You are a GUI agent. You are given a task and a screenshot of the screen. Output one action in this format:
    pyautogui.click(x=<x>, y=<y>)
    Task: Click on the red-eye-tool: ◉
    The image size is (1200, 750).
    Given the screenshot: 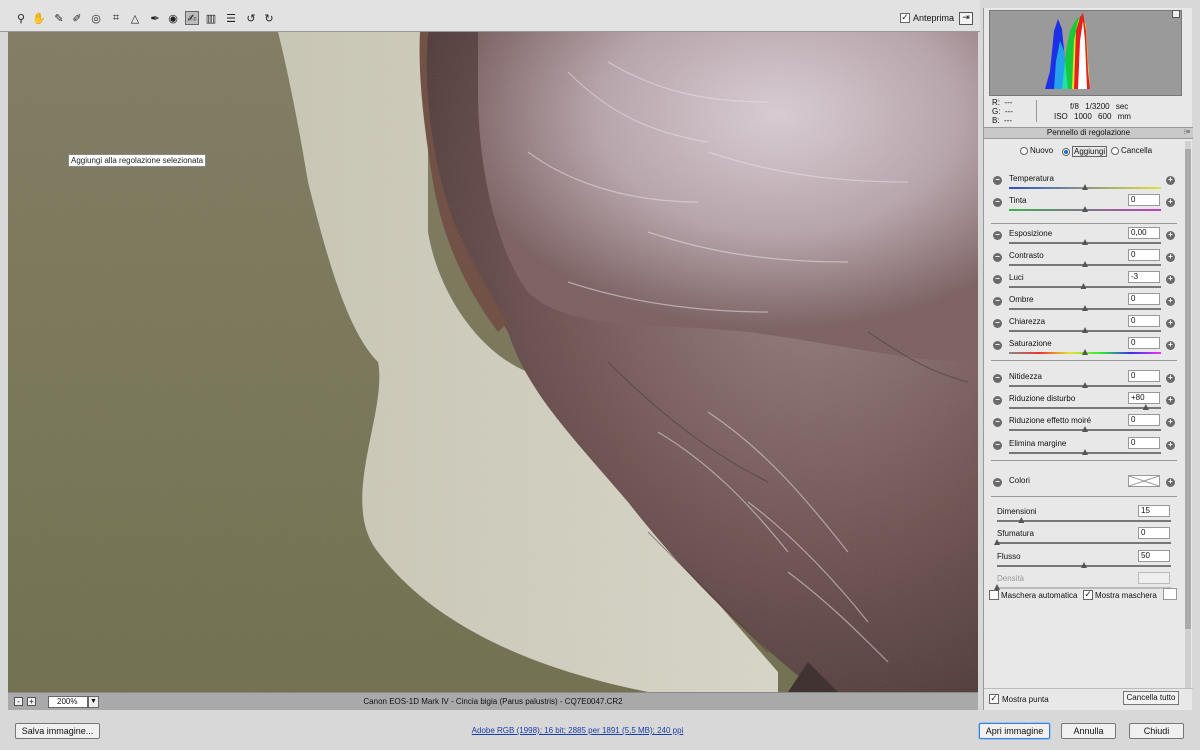 What is the action you would take?
    pyautogui.click(x=173, y=18)
    